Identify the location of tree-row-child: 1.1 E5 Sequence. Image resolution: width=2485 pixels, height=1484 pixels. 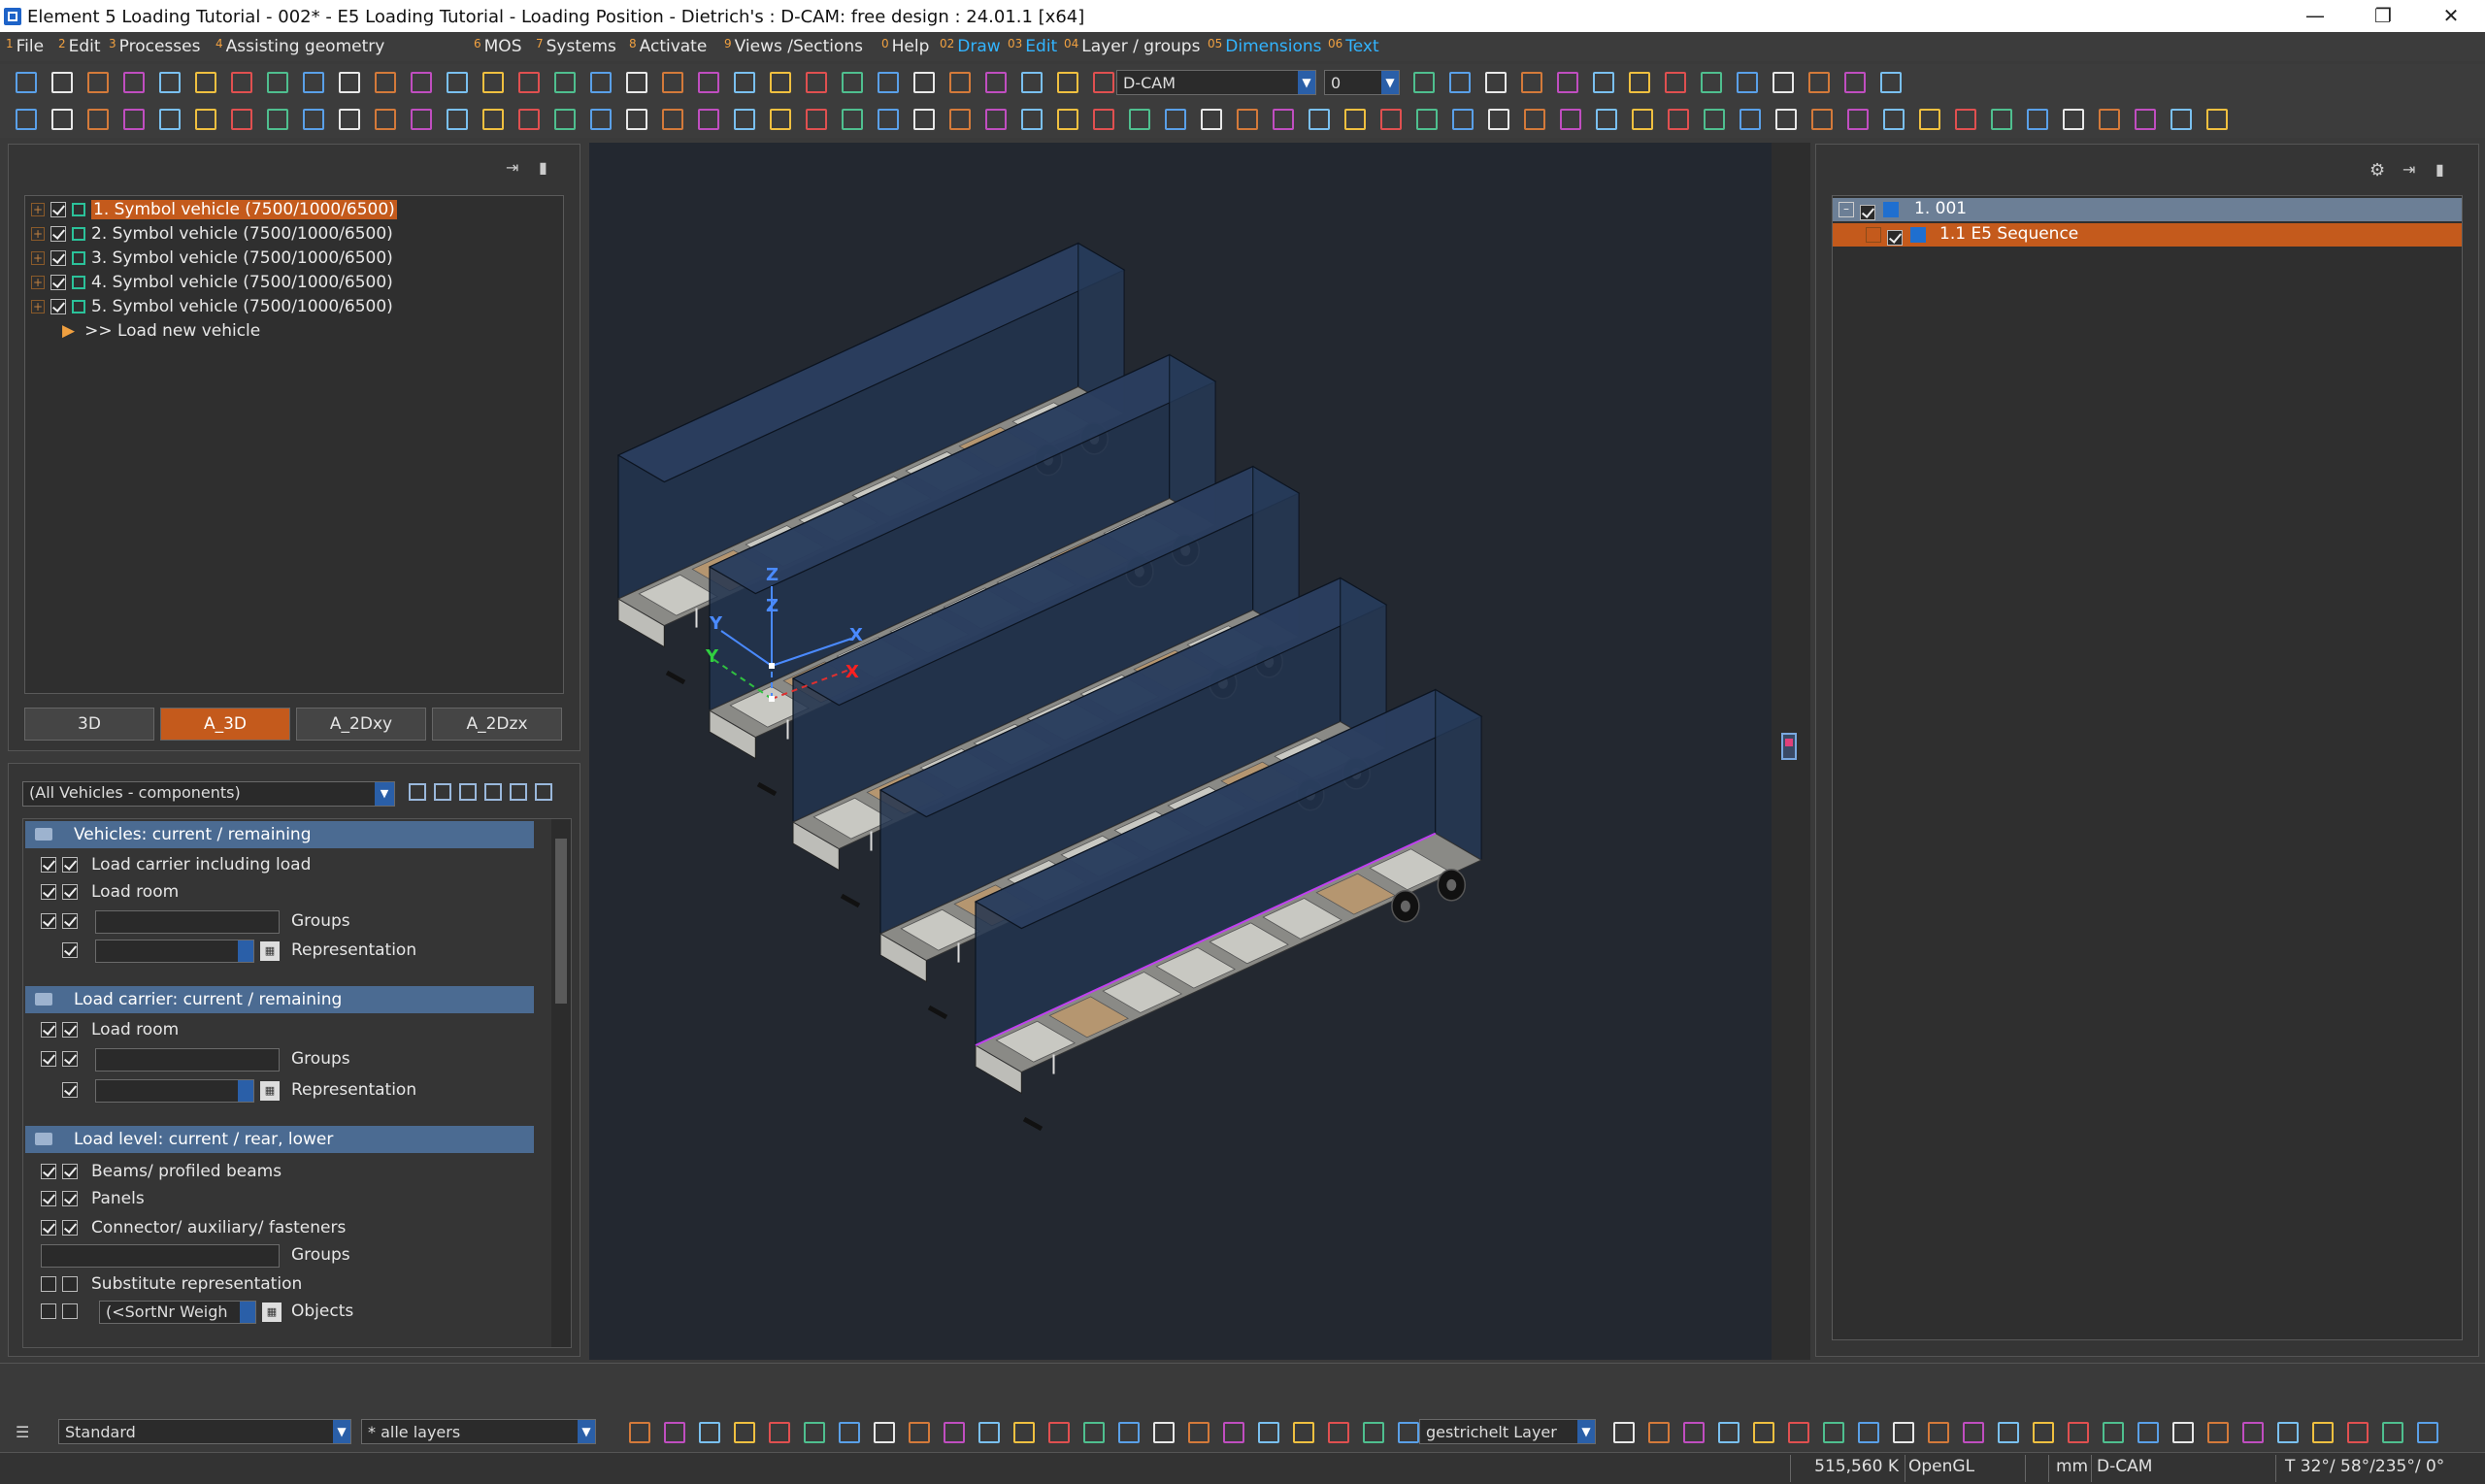
(2147, 235).